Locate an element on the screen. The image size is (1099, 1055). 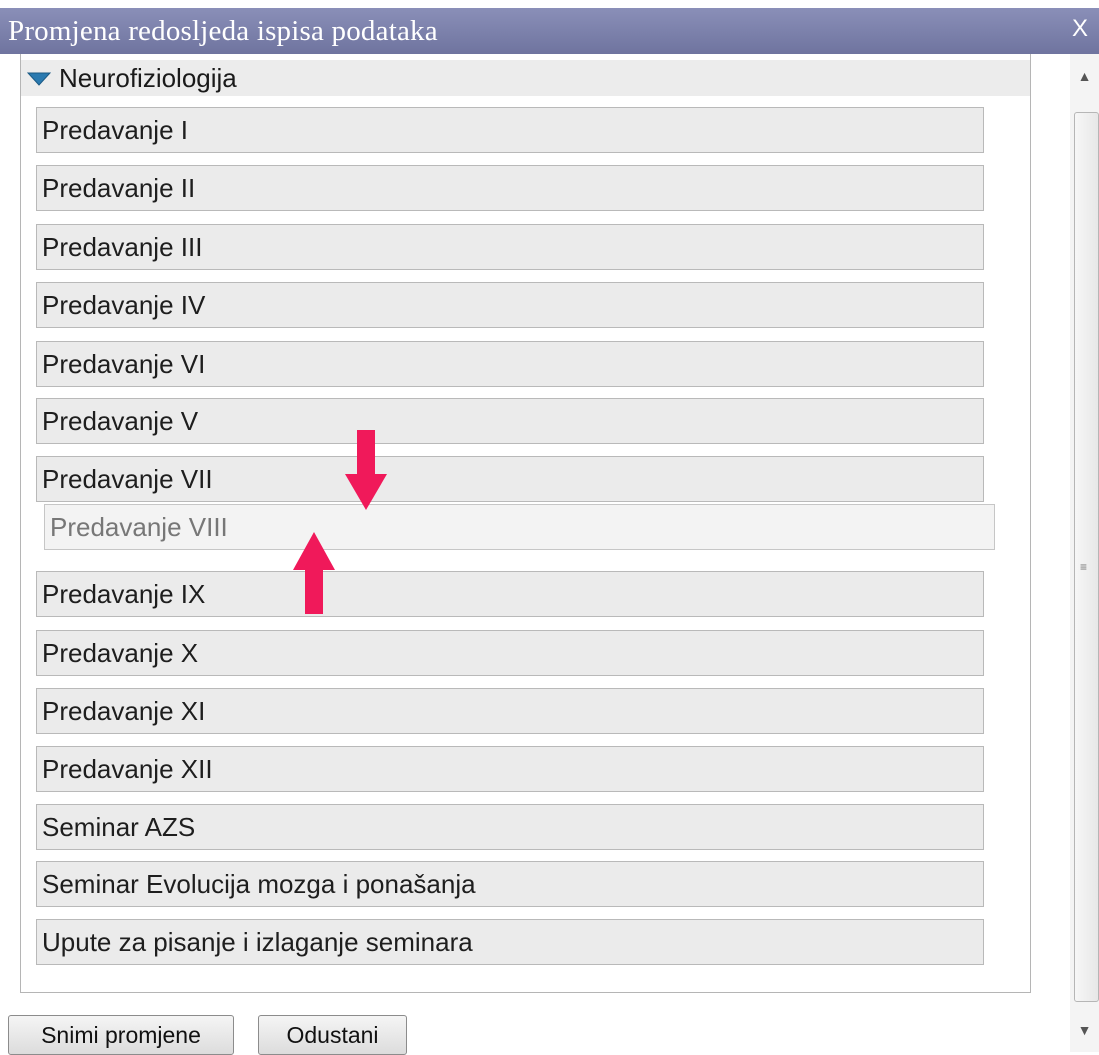
arrow-up-icon is located at coordinates (314, 573).